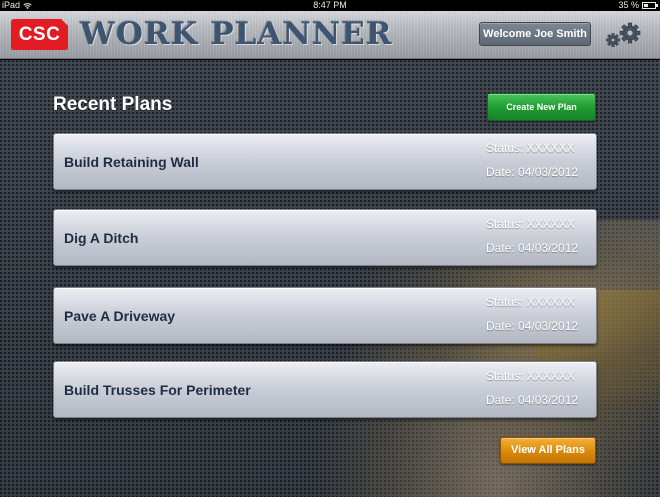 The height and width of the screenshot is (497, 660). What do you see at coordinates (131, 161) in the screenshot?
I see `plan-name: Build Retaining Wall` at bounding box center [131, 161].